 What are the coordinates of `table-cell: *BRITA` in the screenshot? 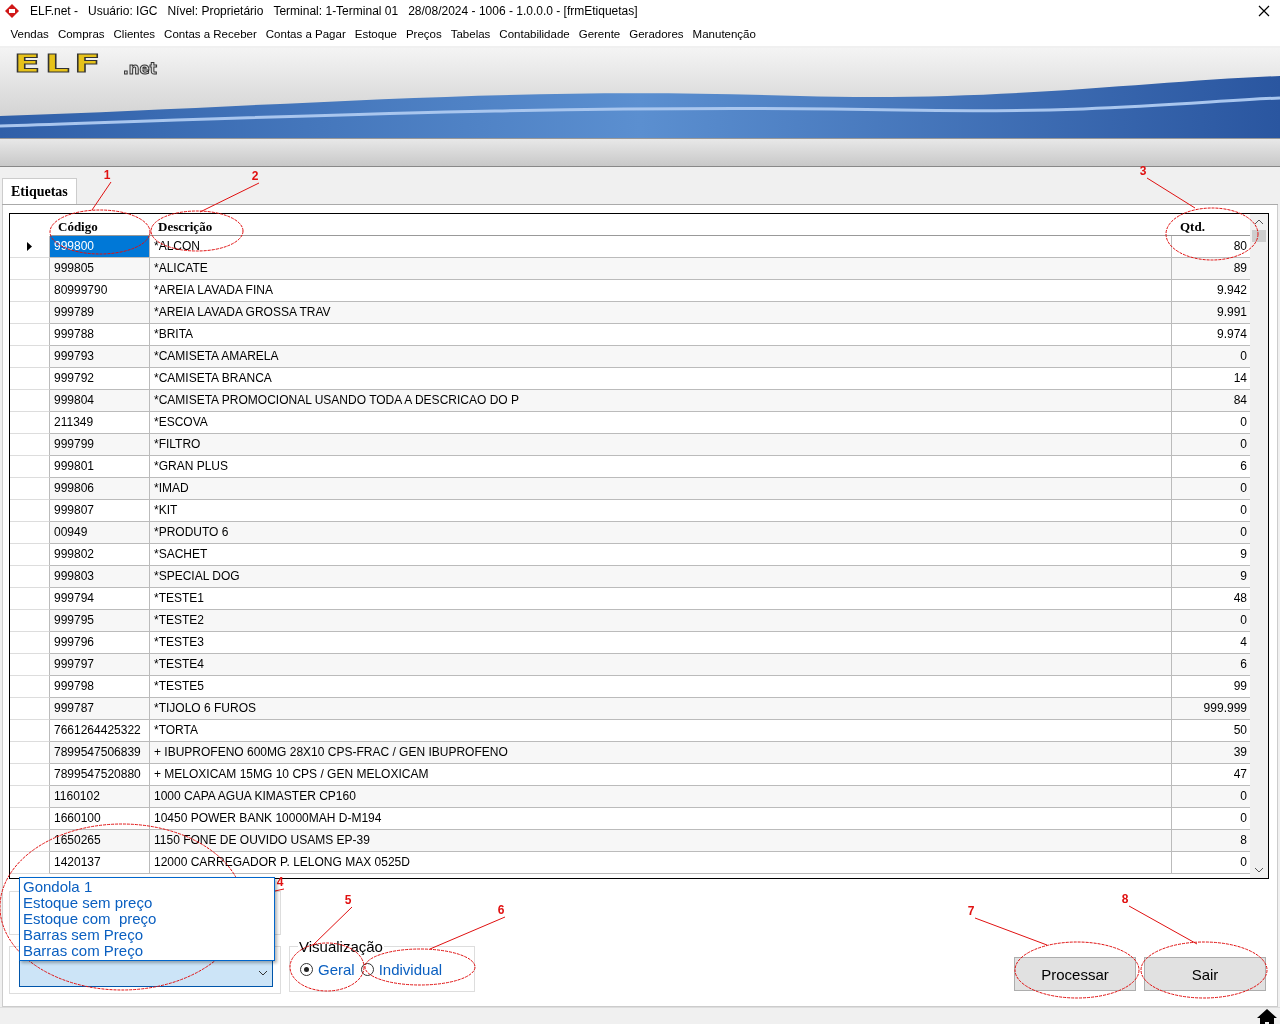 It's located at (661, 335).